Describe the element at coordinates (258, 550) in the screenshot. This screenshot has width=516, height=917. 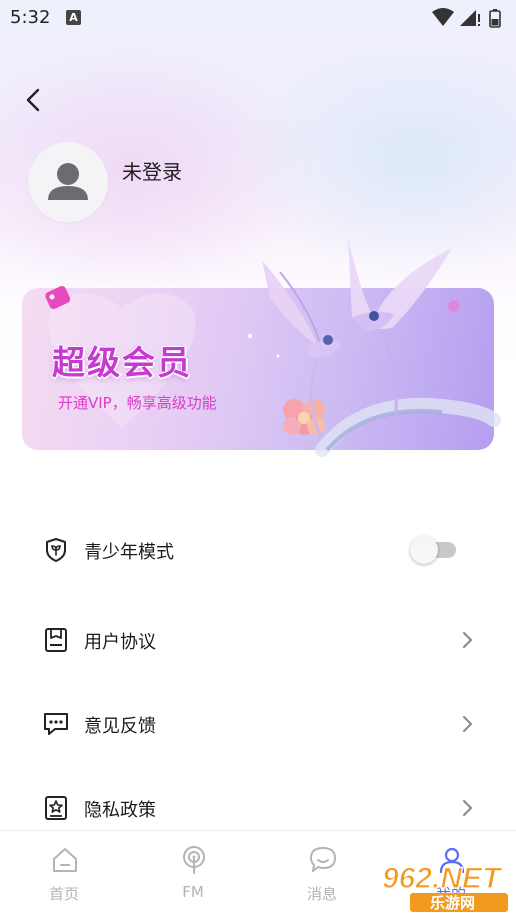
I see `menu-item-youth-mode: 青少年模式` at that location.